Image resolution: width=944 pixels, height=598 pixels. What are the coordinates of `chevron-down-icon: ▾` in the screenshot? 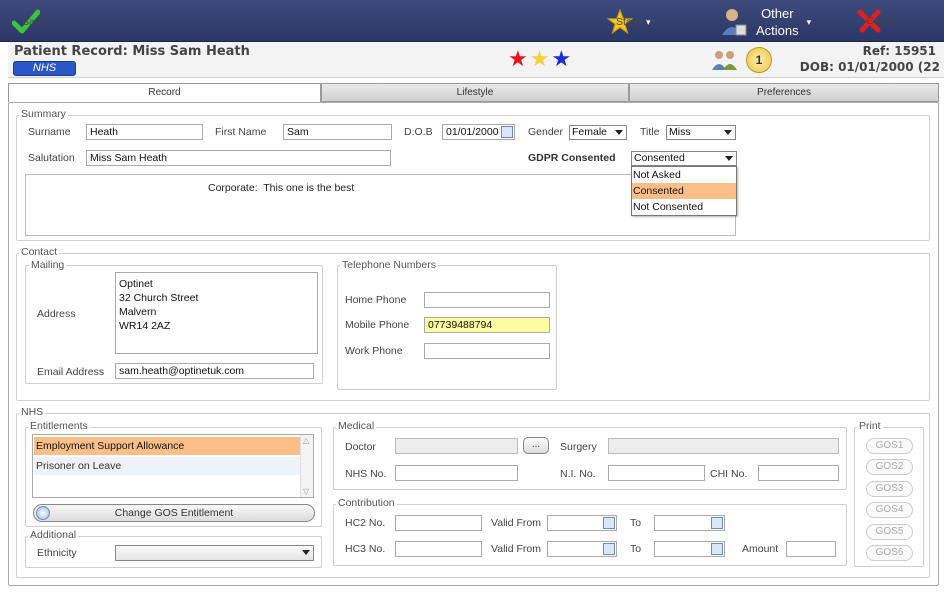 It's located at (809, 21).